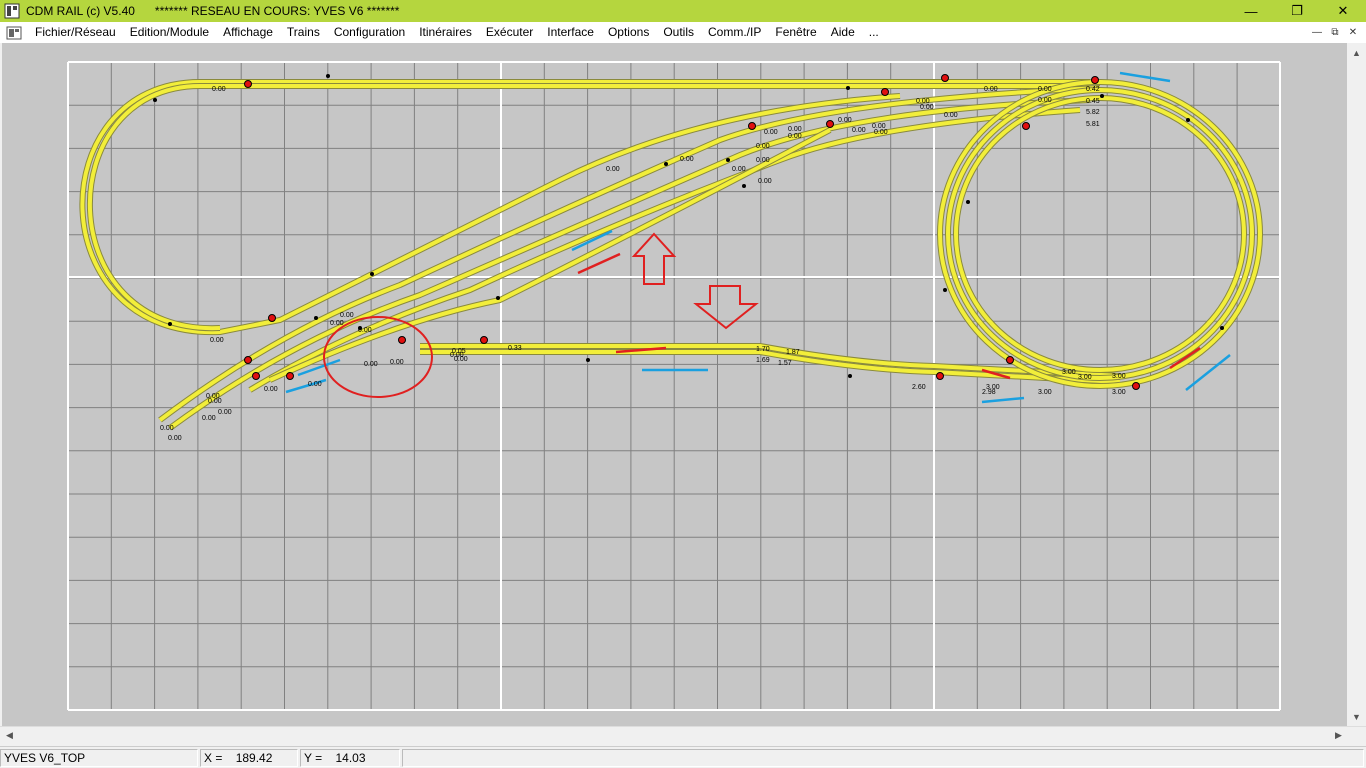  I want to click on close-button: ✕, so click(1343, 11).